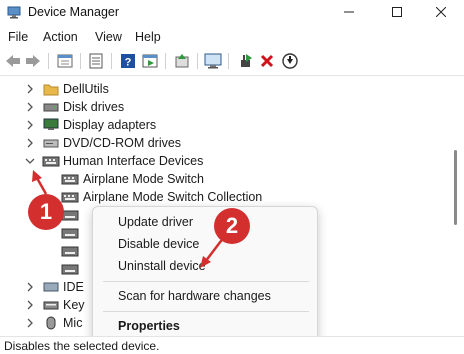 The width and height of the screenshot is (464, 354). I want to click on status-text: Disables the selected device., so click(82, 346).